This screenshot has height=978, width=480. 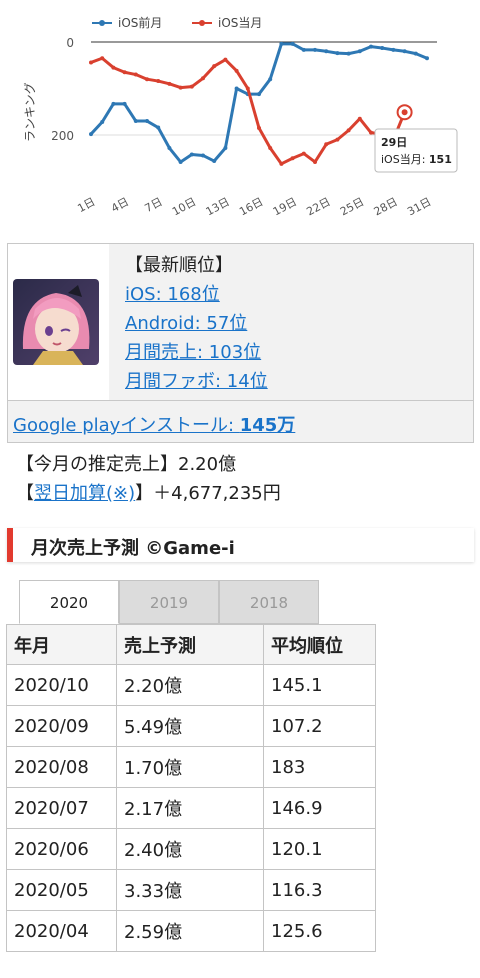 What do you see at coordinates (172, 294) in the screenshot?
I see `ios-rank-link: iOS: 168位` at bounding box center [172, 294].